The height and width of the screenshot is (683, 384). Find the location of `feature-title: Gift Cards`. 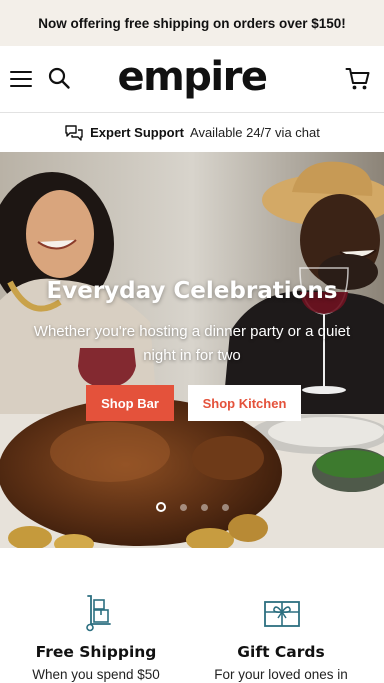

feature-title: Gift Cards is located at coordinates (281, 652).